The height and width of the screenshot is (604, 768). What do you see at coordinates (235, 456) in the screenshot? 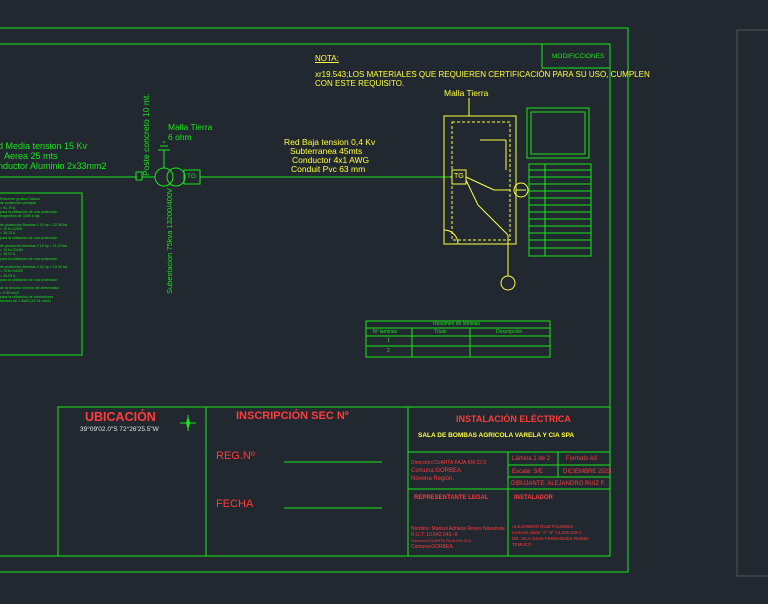
I see `reg-label: REG.Nº` at bounding box center [235, 456].